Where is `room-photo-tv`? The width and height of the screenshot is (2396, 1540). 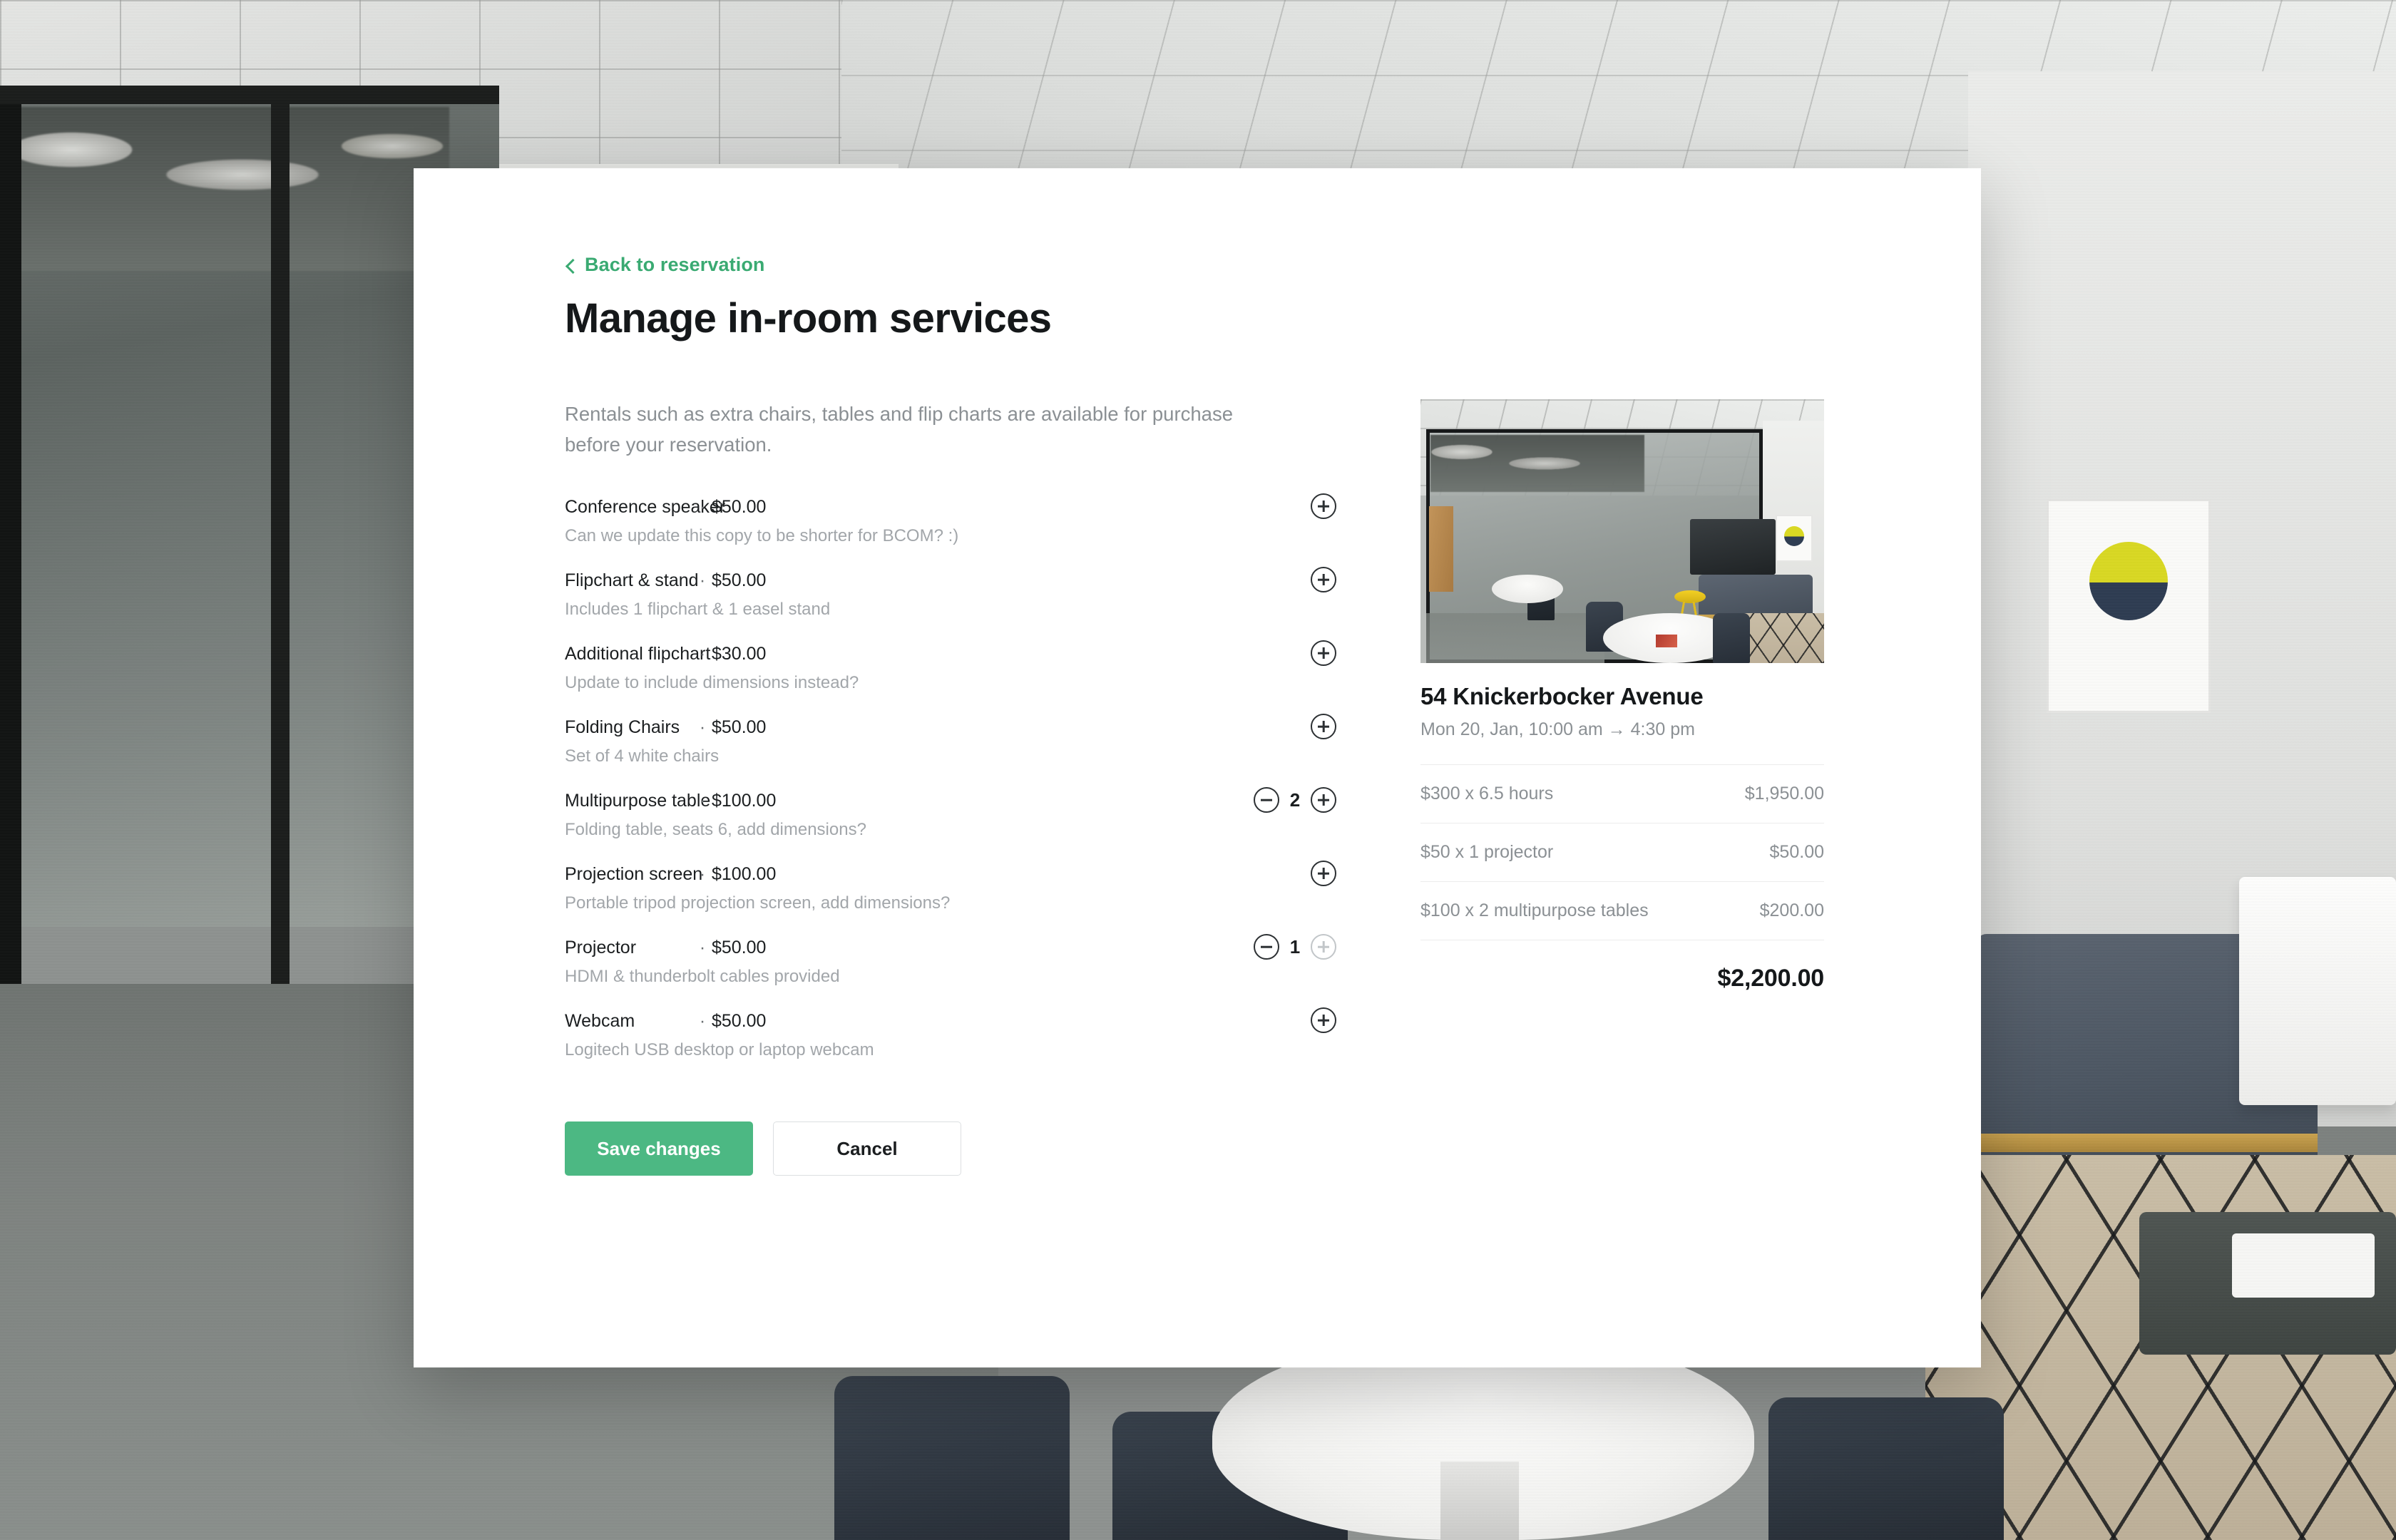 room-photo-tv is located at coordinates (1733, 547).